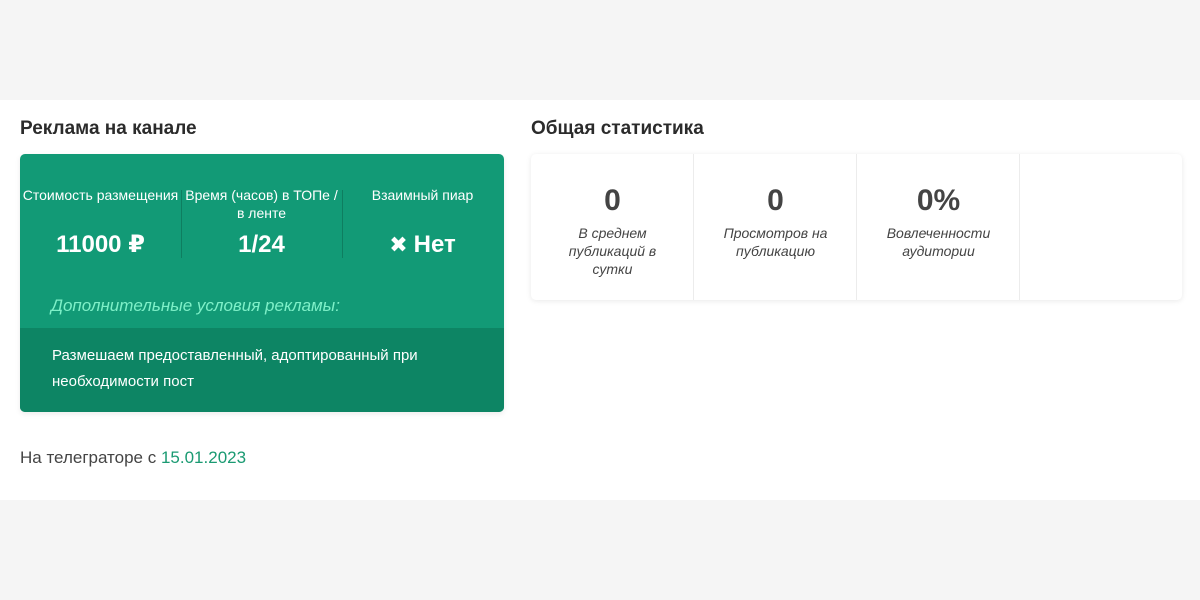 This screenshot has width=1200, height=600. What do you see at coordinates (100, 226) in the screenshot?
I see `ad-price: Стоимость размещения 11000 ₽` at bounding box center [100, 226].